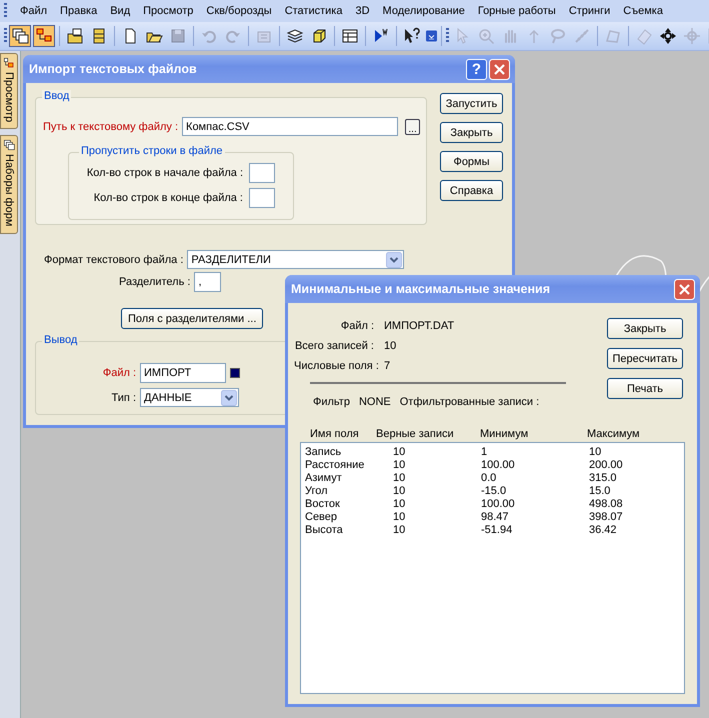 The width and height of the screenshot is (709, 718). I want to click on help-button: ?, so click(476, 69).